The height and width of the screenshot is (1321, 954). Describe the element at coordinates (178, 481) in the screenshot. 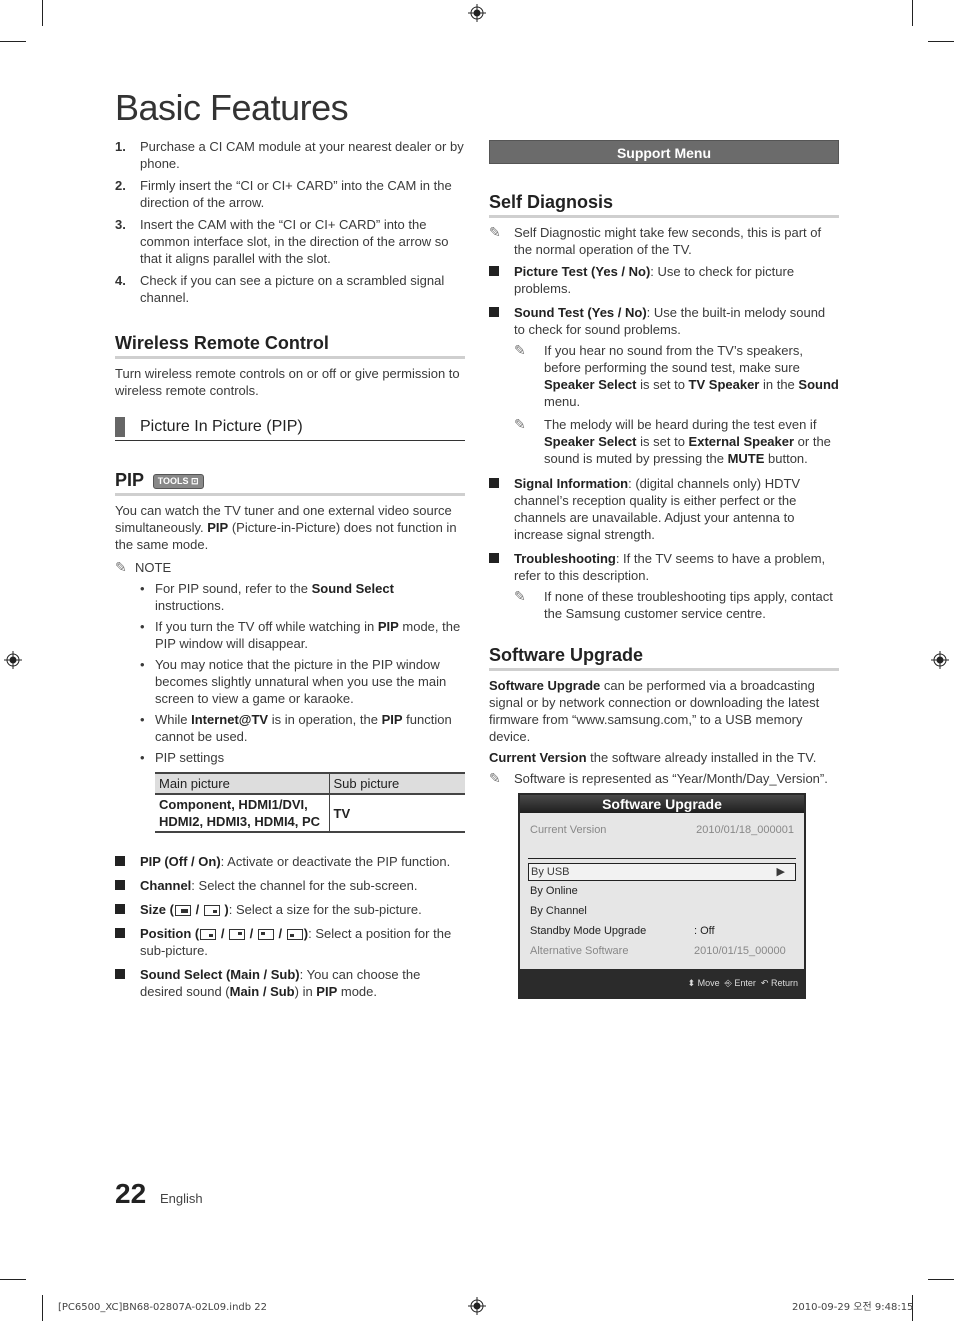

I see `tools-badge: TOOLS ⊡` at that location.